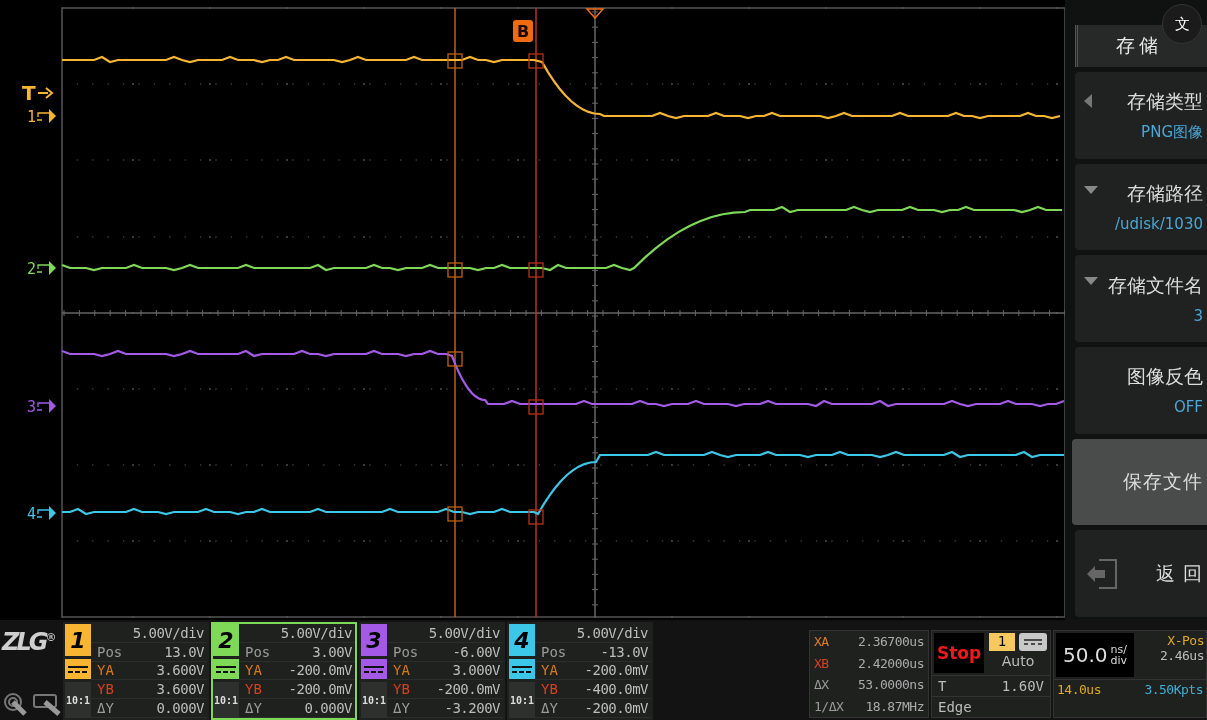 This screenshot has width=1207, height=720. Describe the element at coordinates (1102, 574) in the screenshot. I see `exit-icon` at that location.